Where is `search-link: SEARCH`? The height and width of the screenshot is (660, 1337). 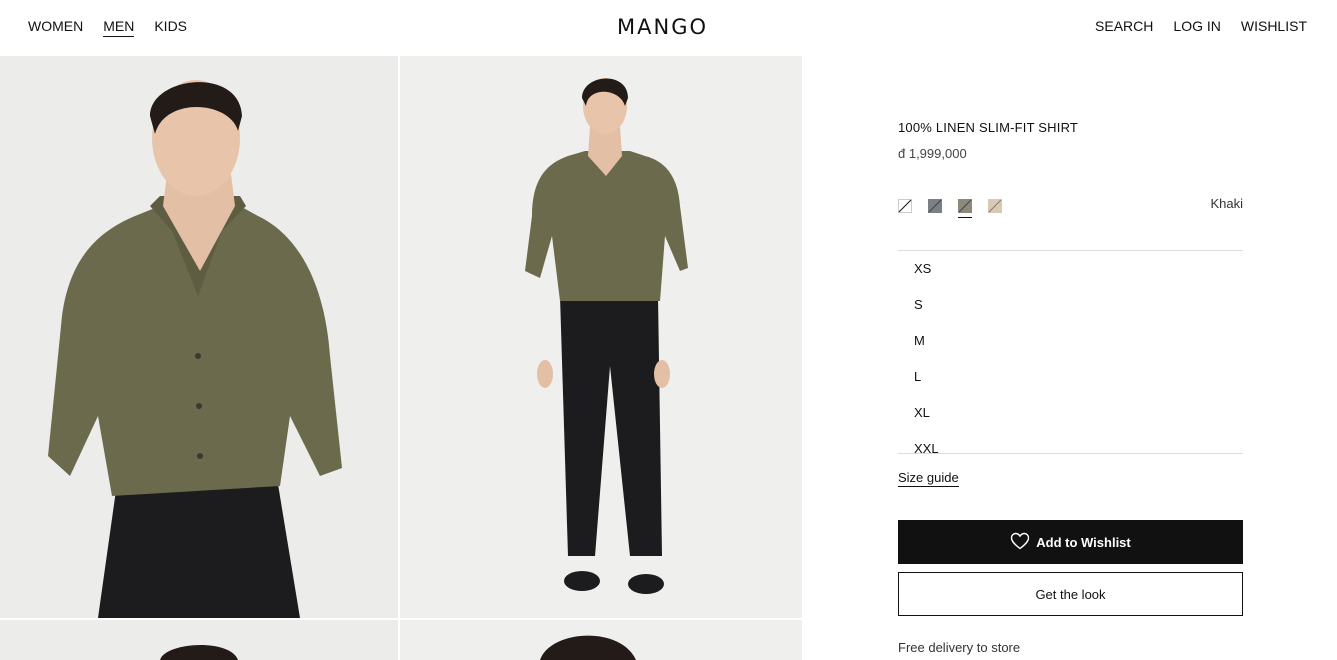
search-link: SEARCH is located at coordinates (1124, 26).